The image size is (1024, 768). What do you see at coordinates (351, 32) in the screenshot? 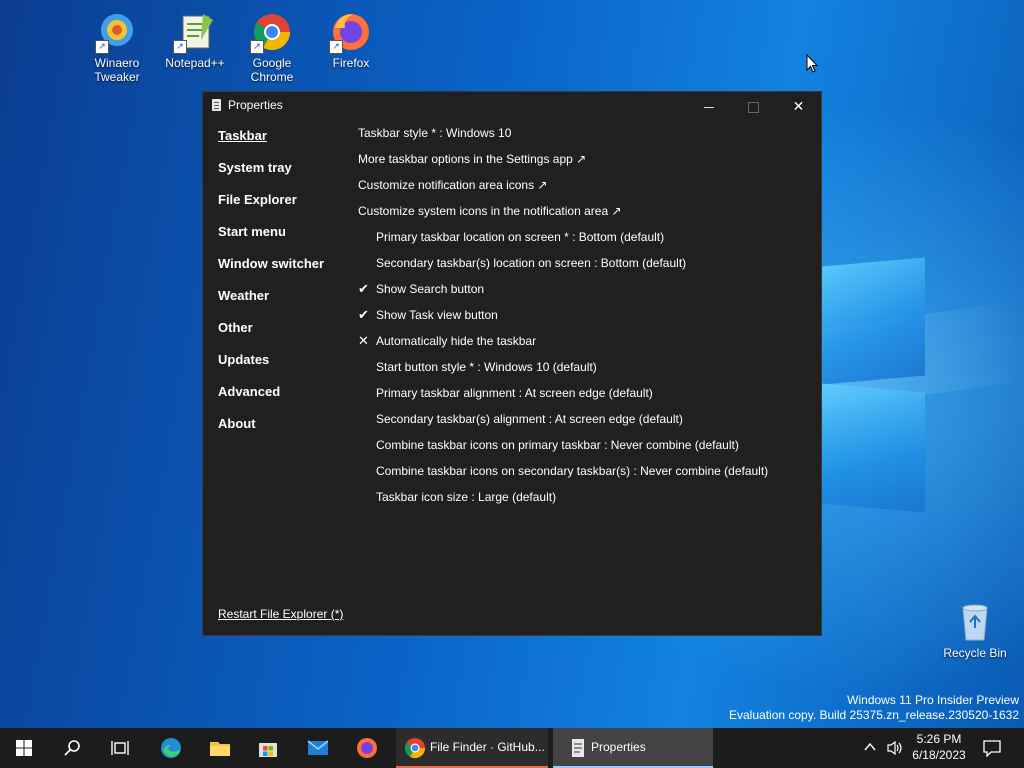
I see `firefox-icon: ↗` at bounding box center [351, 32].